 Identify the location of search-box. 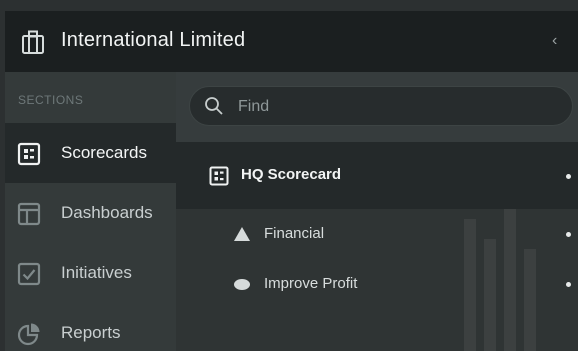
(381, 106).